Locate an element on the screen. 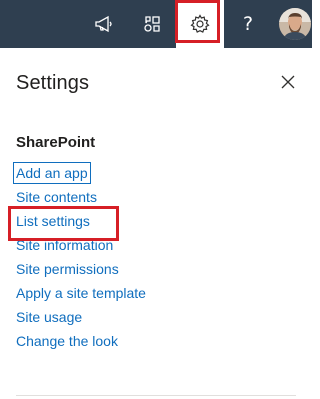 The height and width of the screenshot is (399, 320). panel-title: Settings is located at coordinates (53, 83).